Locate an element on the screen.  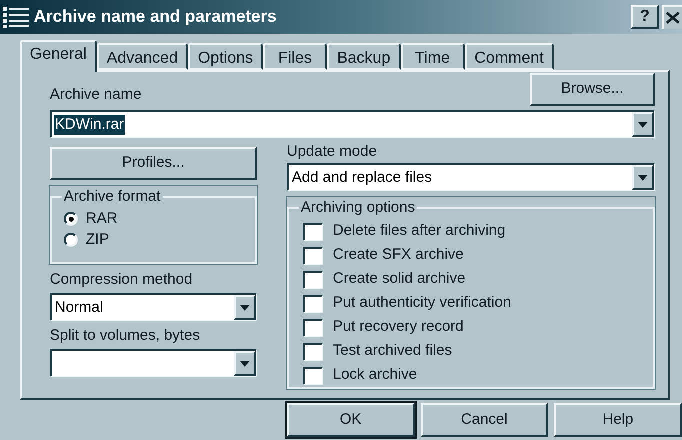
split-volumes-dropdown is located at coordinates (153, 363).